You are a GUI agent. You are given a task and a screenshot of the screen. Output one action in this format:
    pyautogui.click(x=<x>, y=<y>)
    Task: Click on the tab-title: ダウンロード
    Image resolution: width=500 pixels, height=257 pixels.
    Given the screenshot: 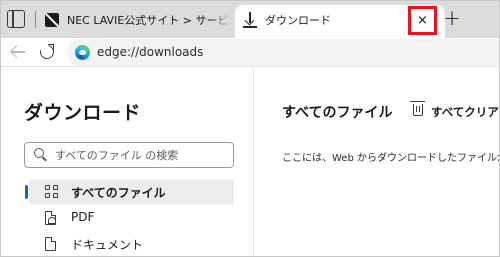 What is the action you would take?
    pyautogui.click(x=298, y=20)
    